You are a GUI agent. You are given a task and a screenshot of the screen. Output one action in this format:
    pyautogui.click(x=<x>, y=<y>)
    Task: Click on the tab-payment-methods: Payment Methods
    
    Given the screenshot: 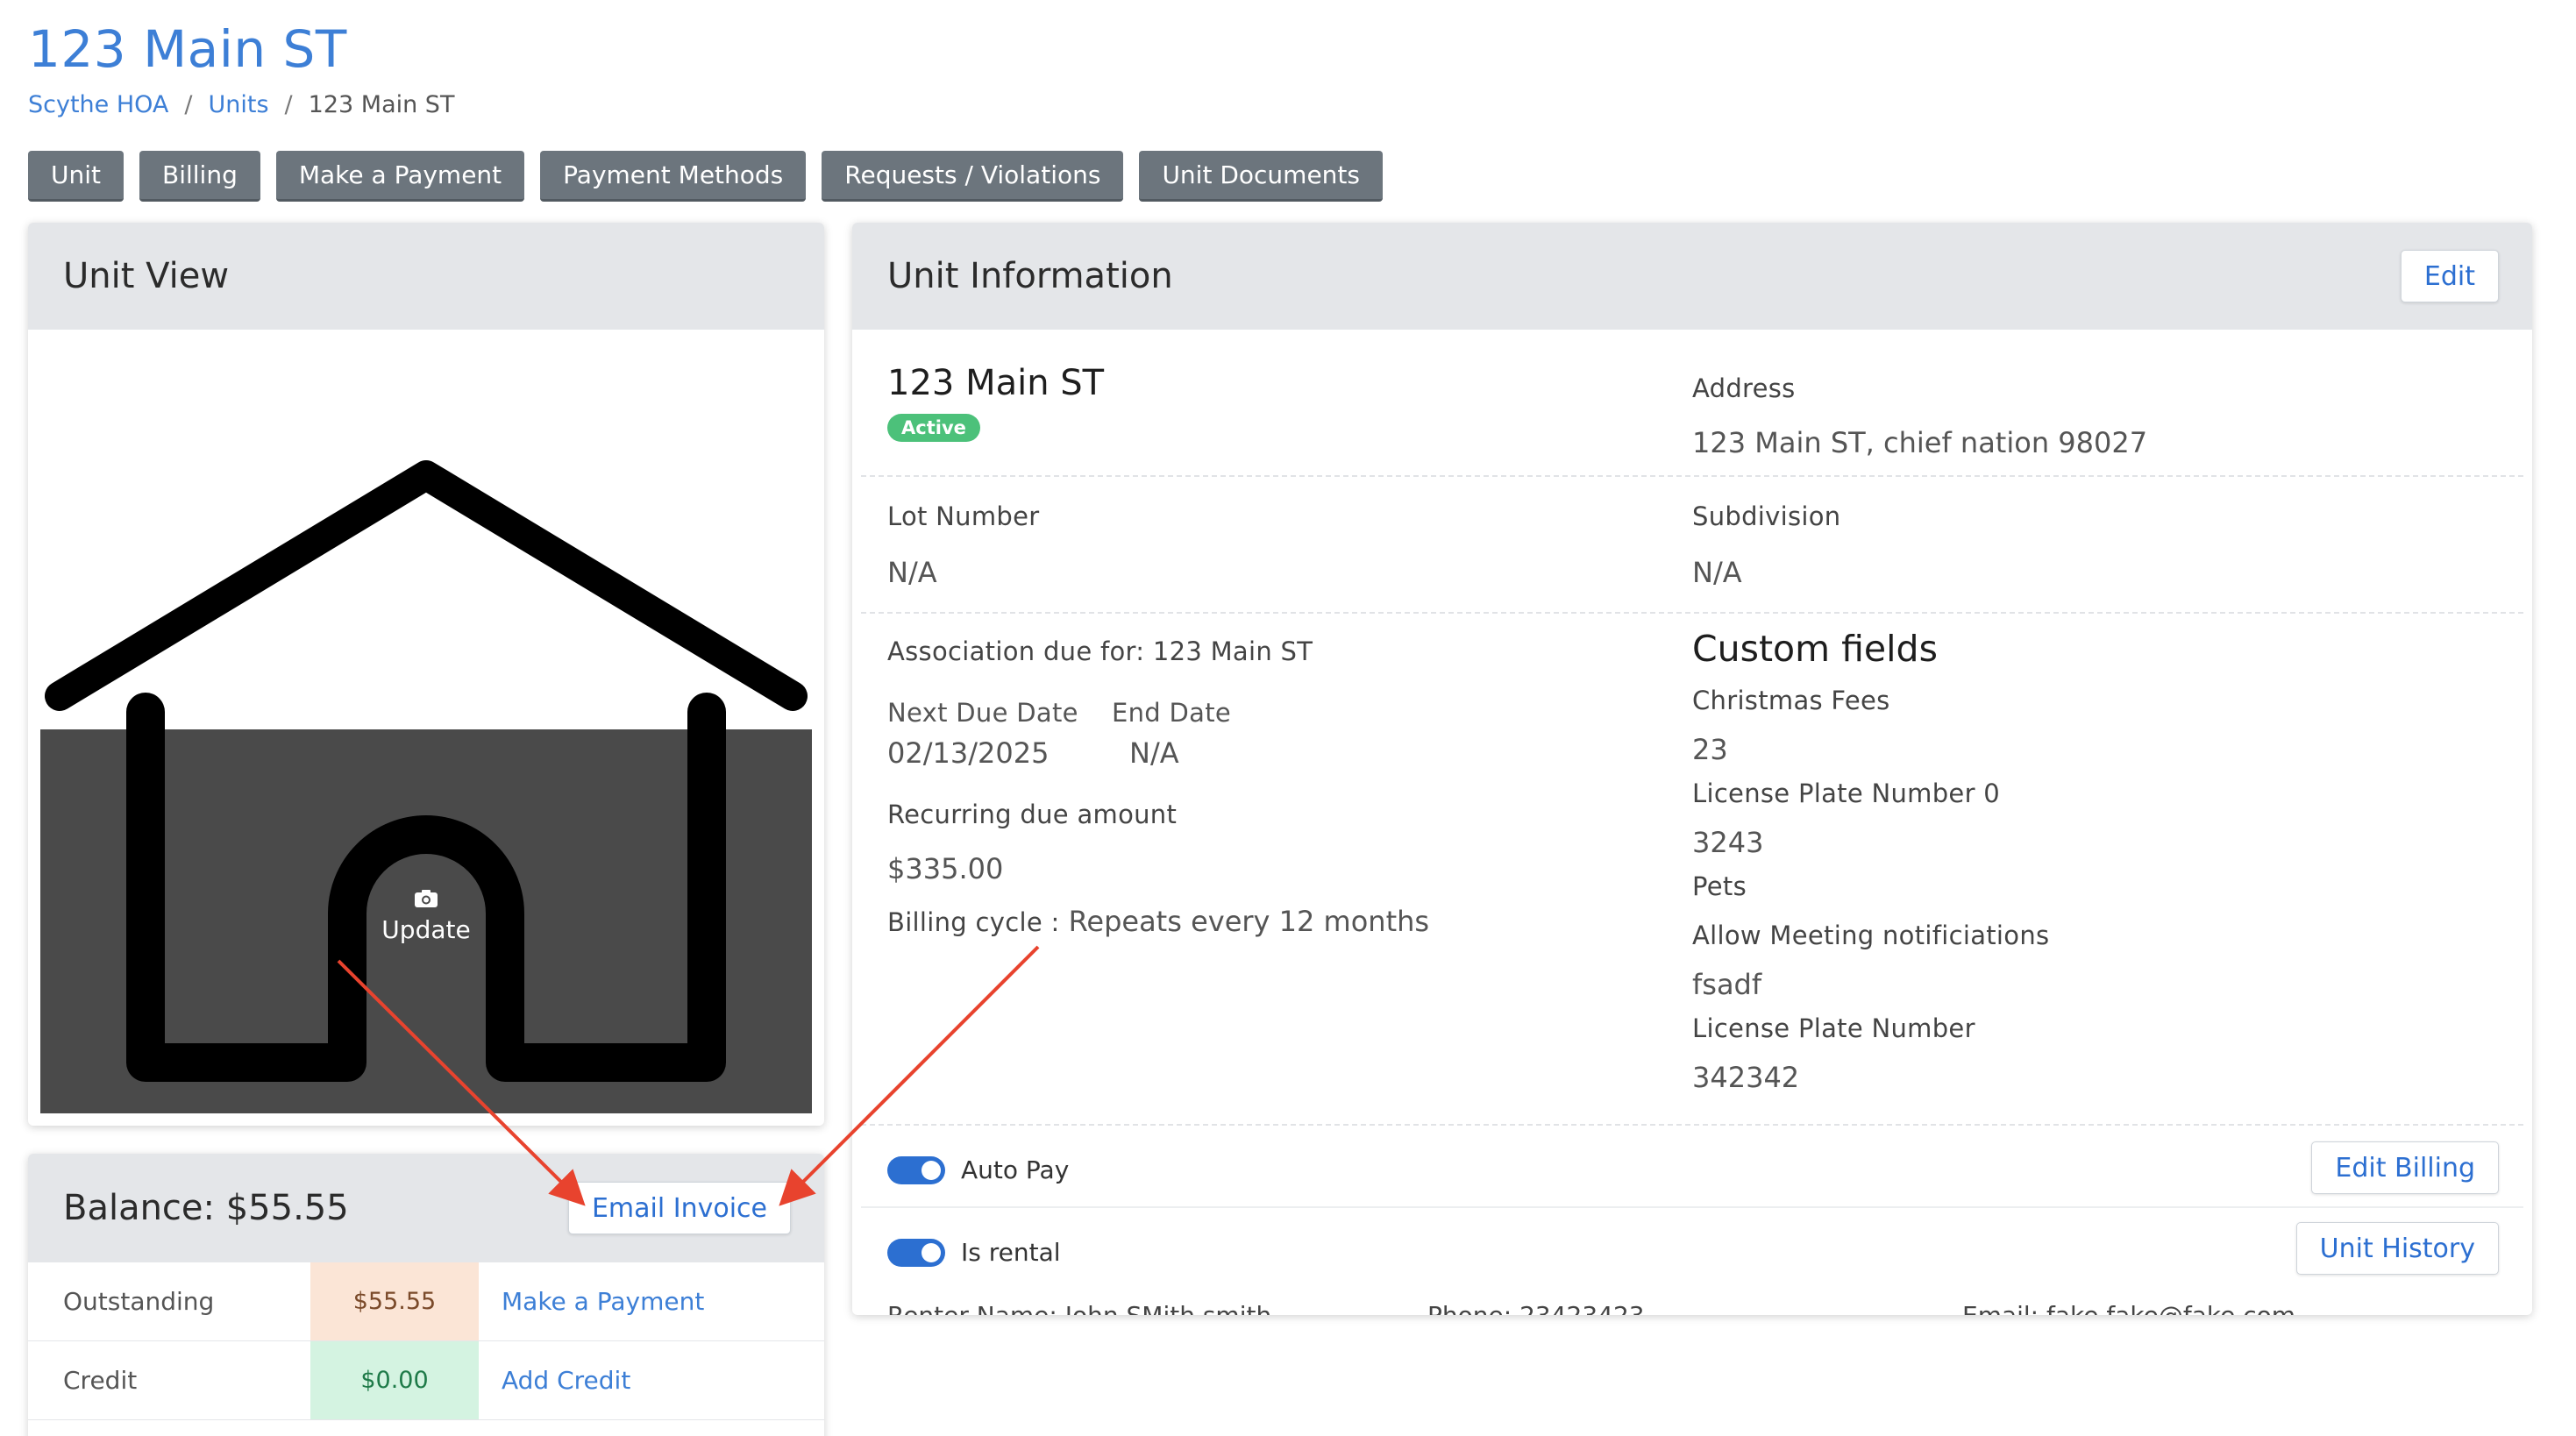 What is the action you would take?
    pyautogui.click(x=673, y=177)
    